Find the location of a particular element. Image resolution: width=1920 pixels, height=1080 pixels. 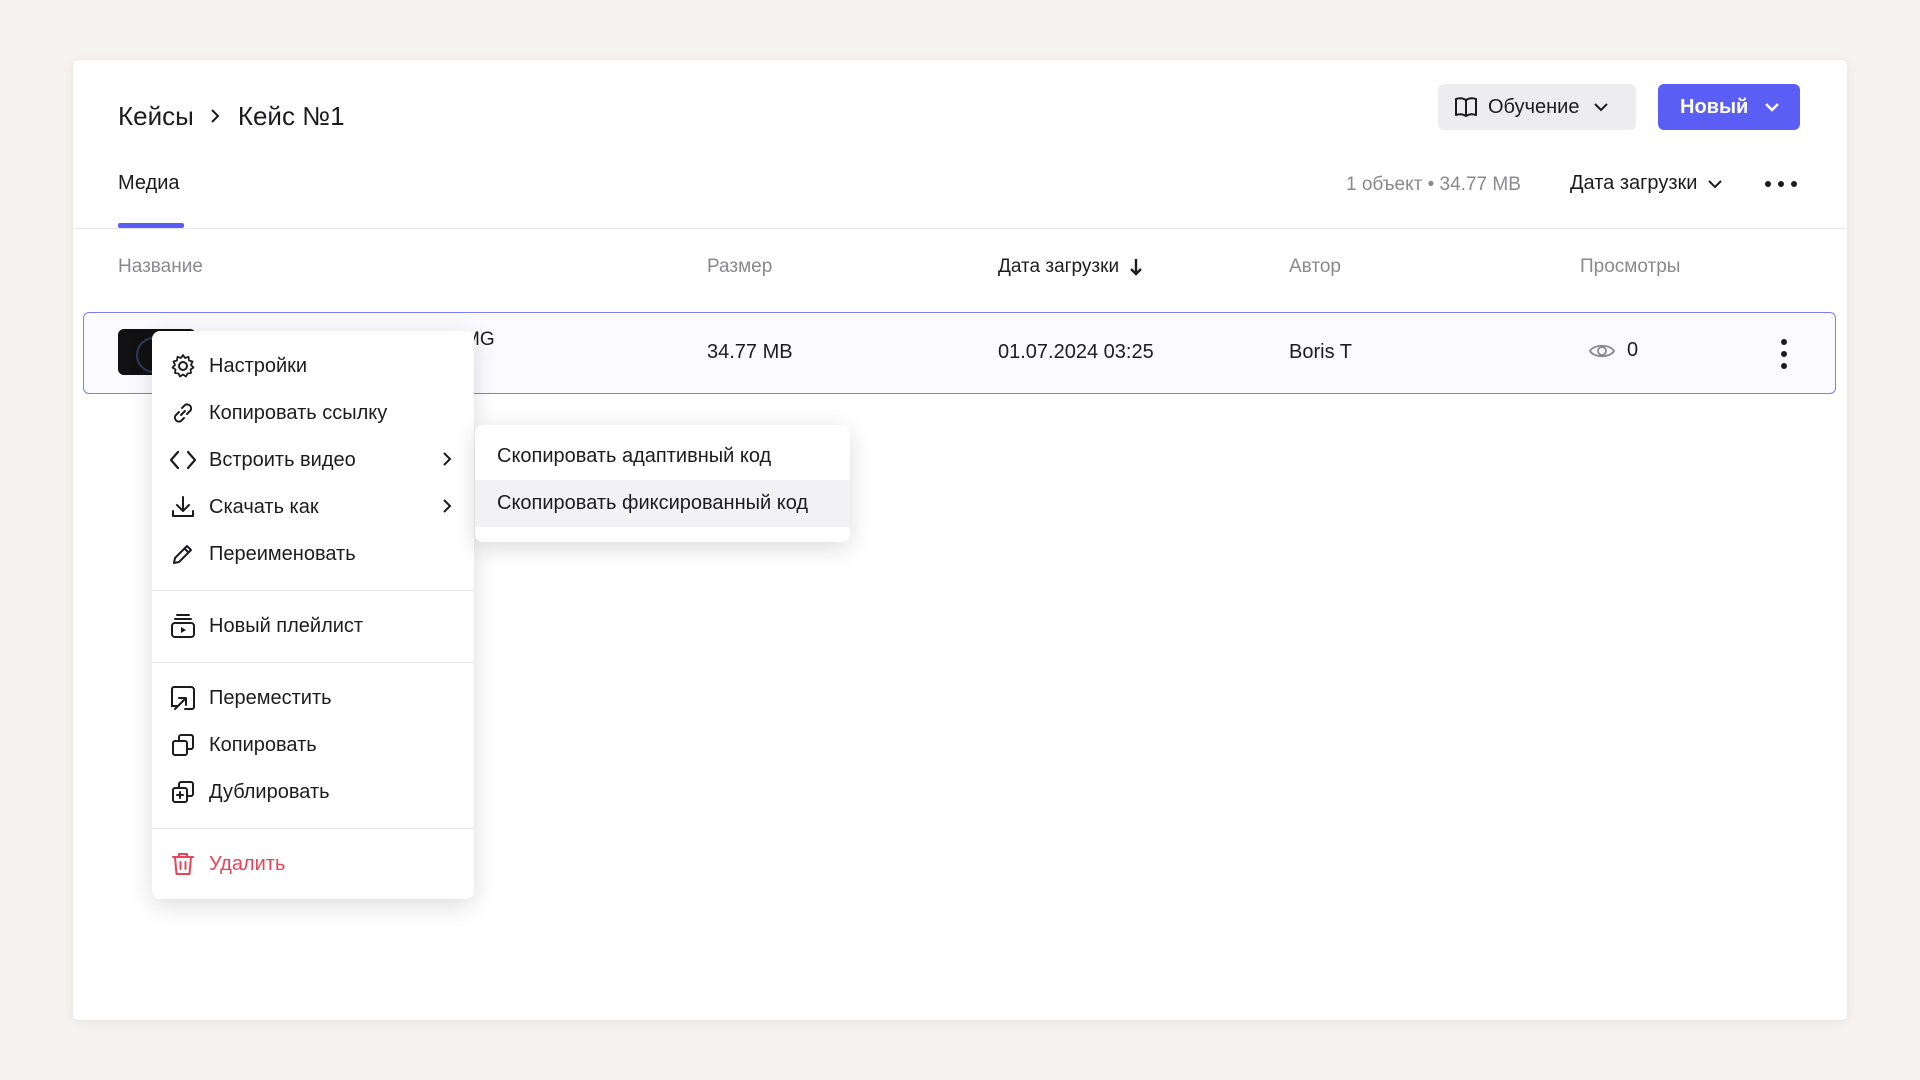

arrow-down-icon is located at coordinates (1136, 267).